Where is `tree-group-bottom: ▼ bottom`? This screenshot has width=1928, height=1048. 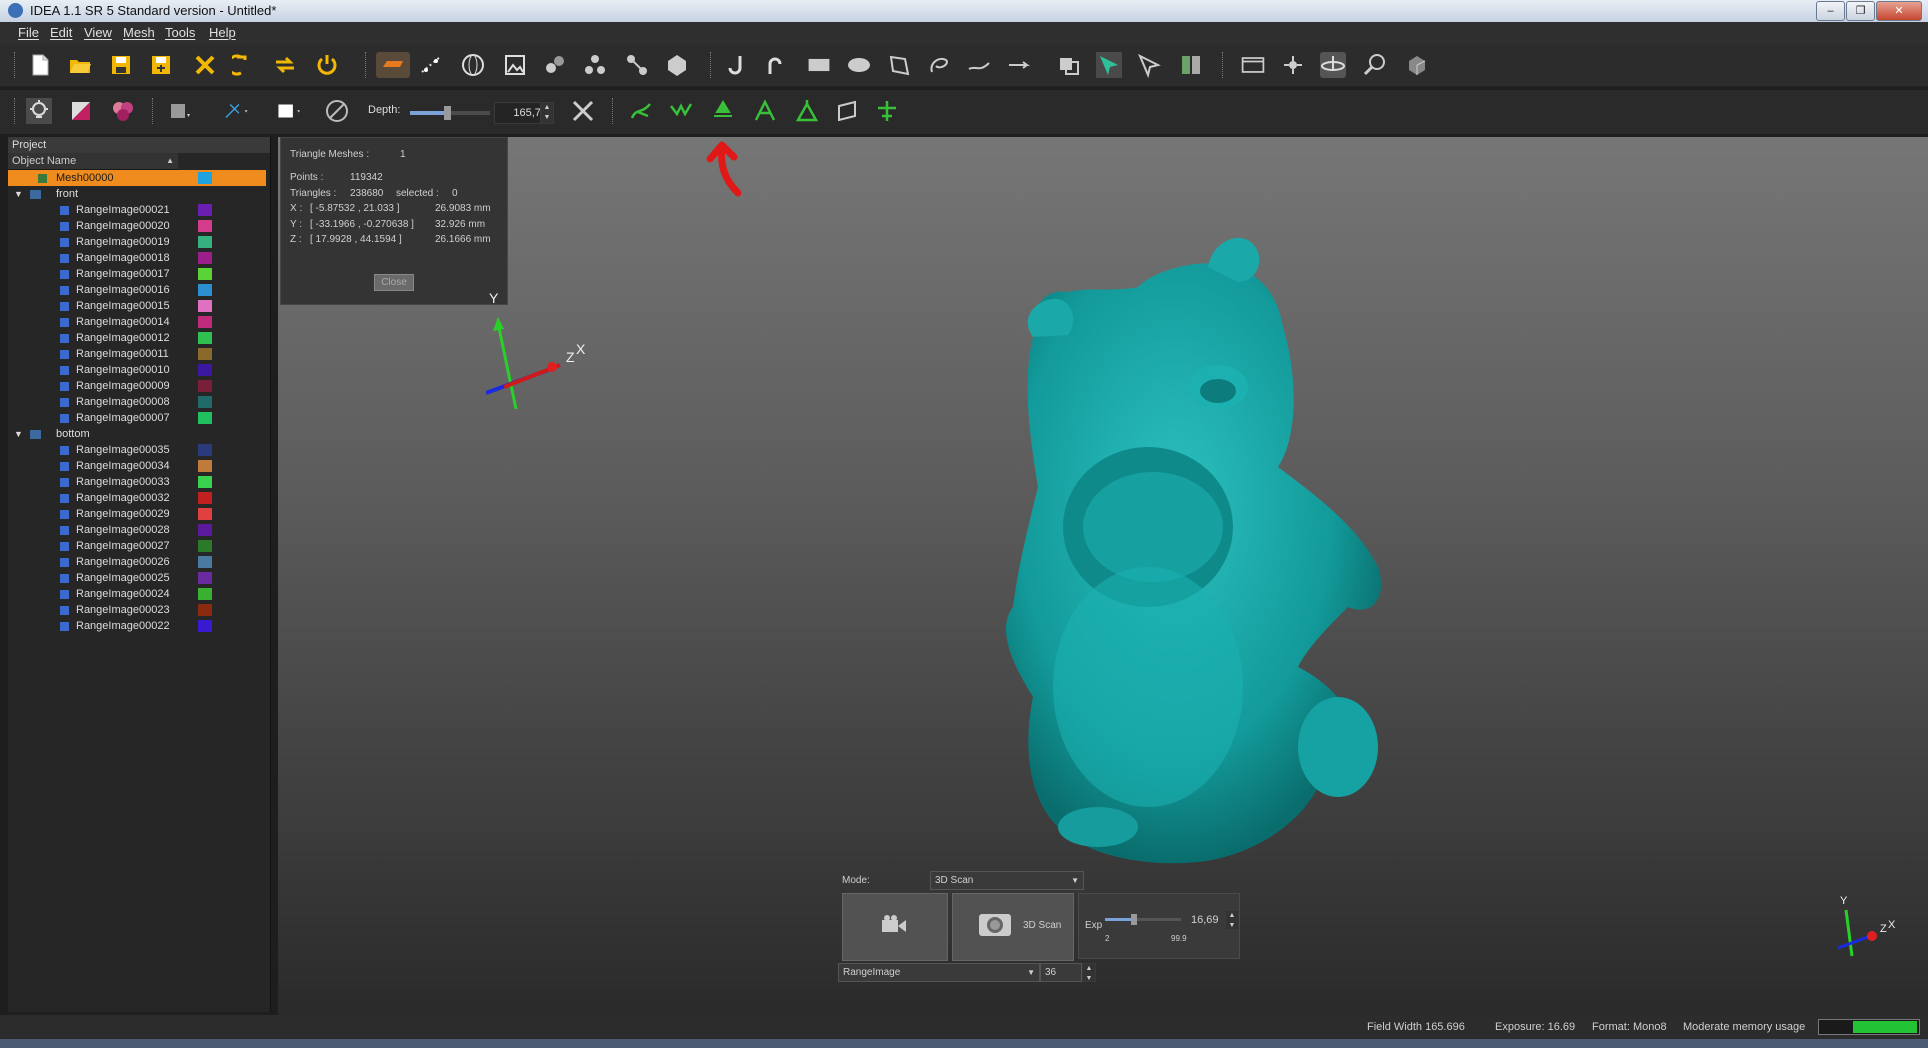
tree-group-bottom: ▼ bottom is located at coordinates (139, 434).